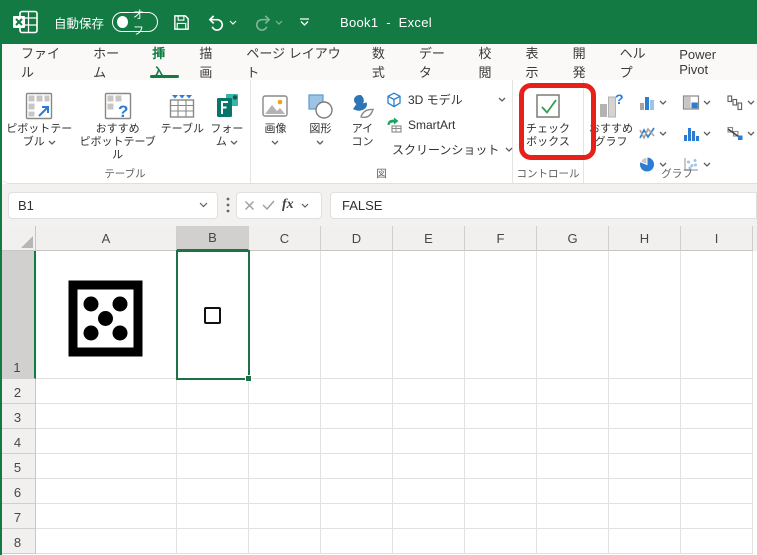 This screenshot has width=757, height=555. Describe the element at coordinates (211, 62) in the screenshot. I see `tab-draw: 描画` at that location.